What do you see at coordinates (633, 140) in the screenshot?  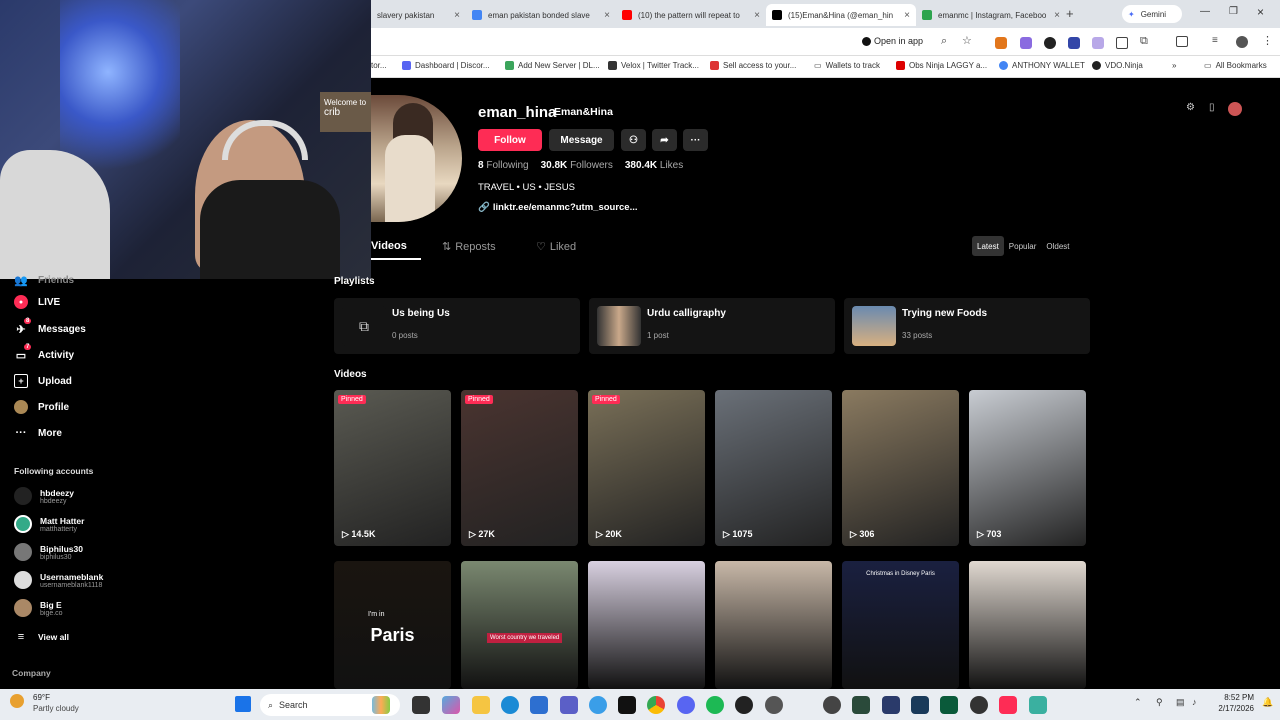 I see `suggested-accounts-icon: ⚇` at bounding box center [633, 140].